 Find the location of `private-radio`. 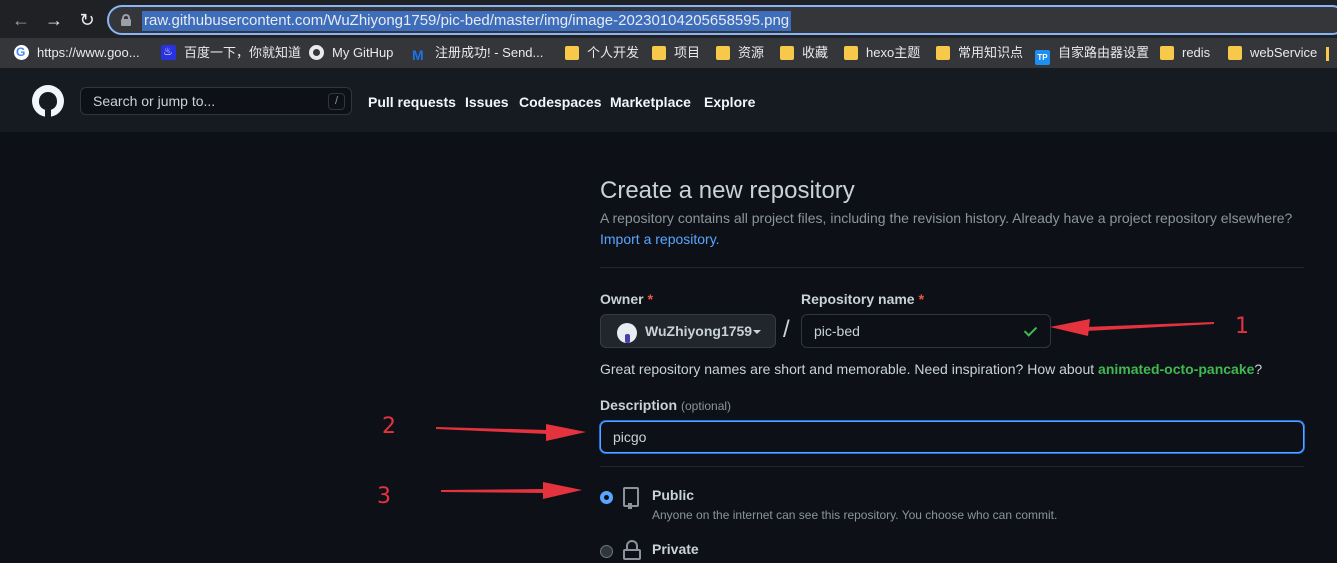

private-radio is located at coordinates (606, 551).